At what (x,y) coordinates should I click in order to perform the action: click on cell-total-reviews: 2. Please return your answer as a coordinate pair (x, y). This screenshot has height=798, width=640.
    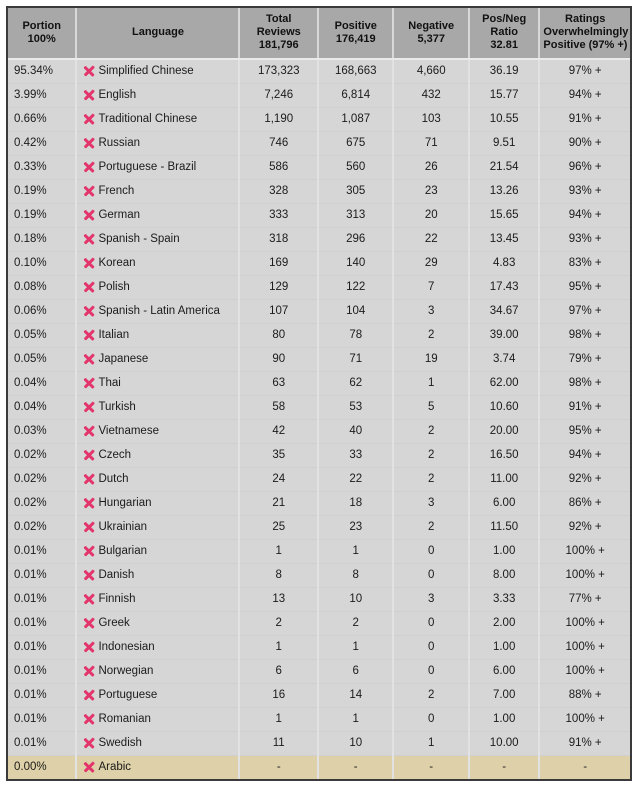
    Looking at the image, I should click on (279, 623).